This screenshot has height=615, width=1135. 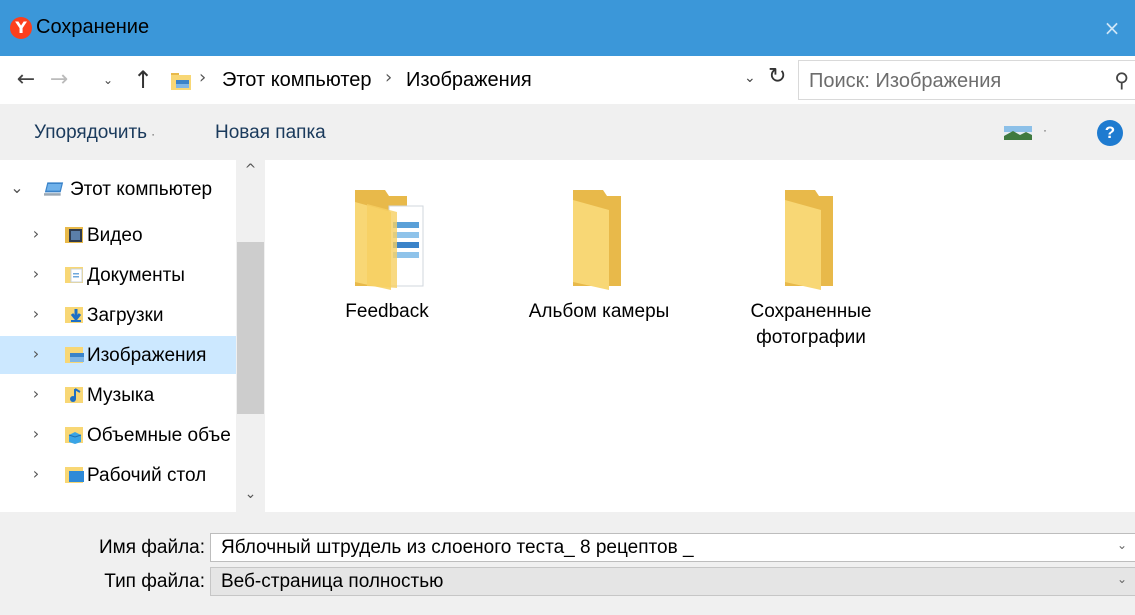 I want to click on nav-item-label: Загрузки, so click(x=125, y=315).